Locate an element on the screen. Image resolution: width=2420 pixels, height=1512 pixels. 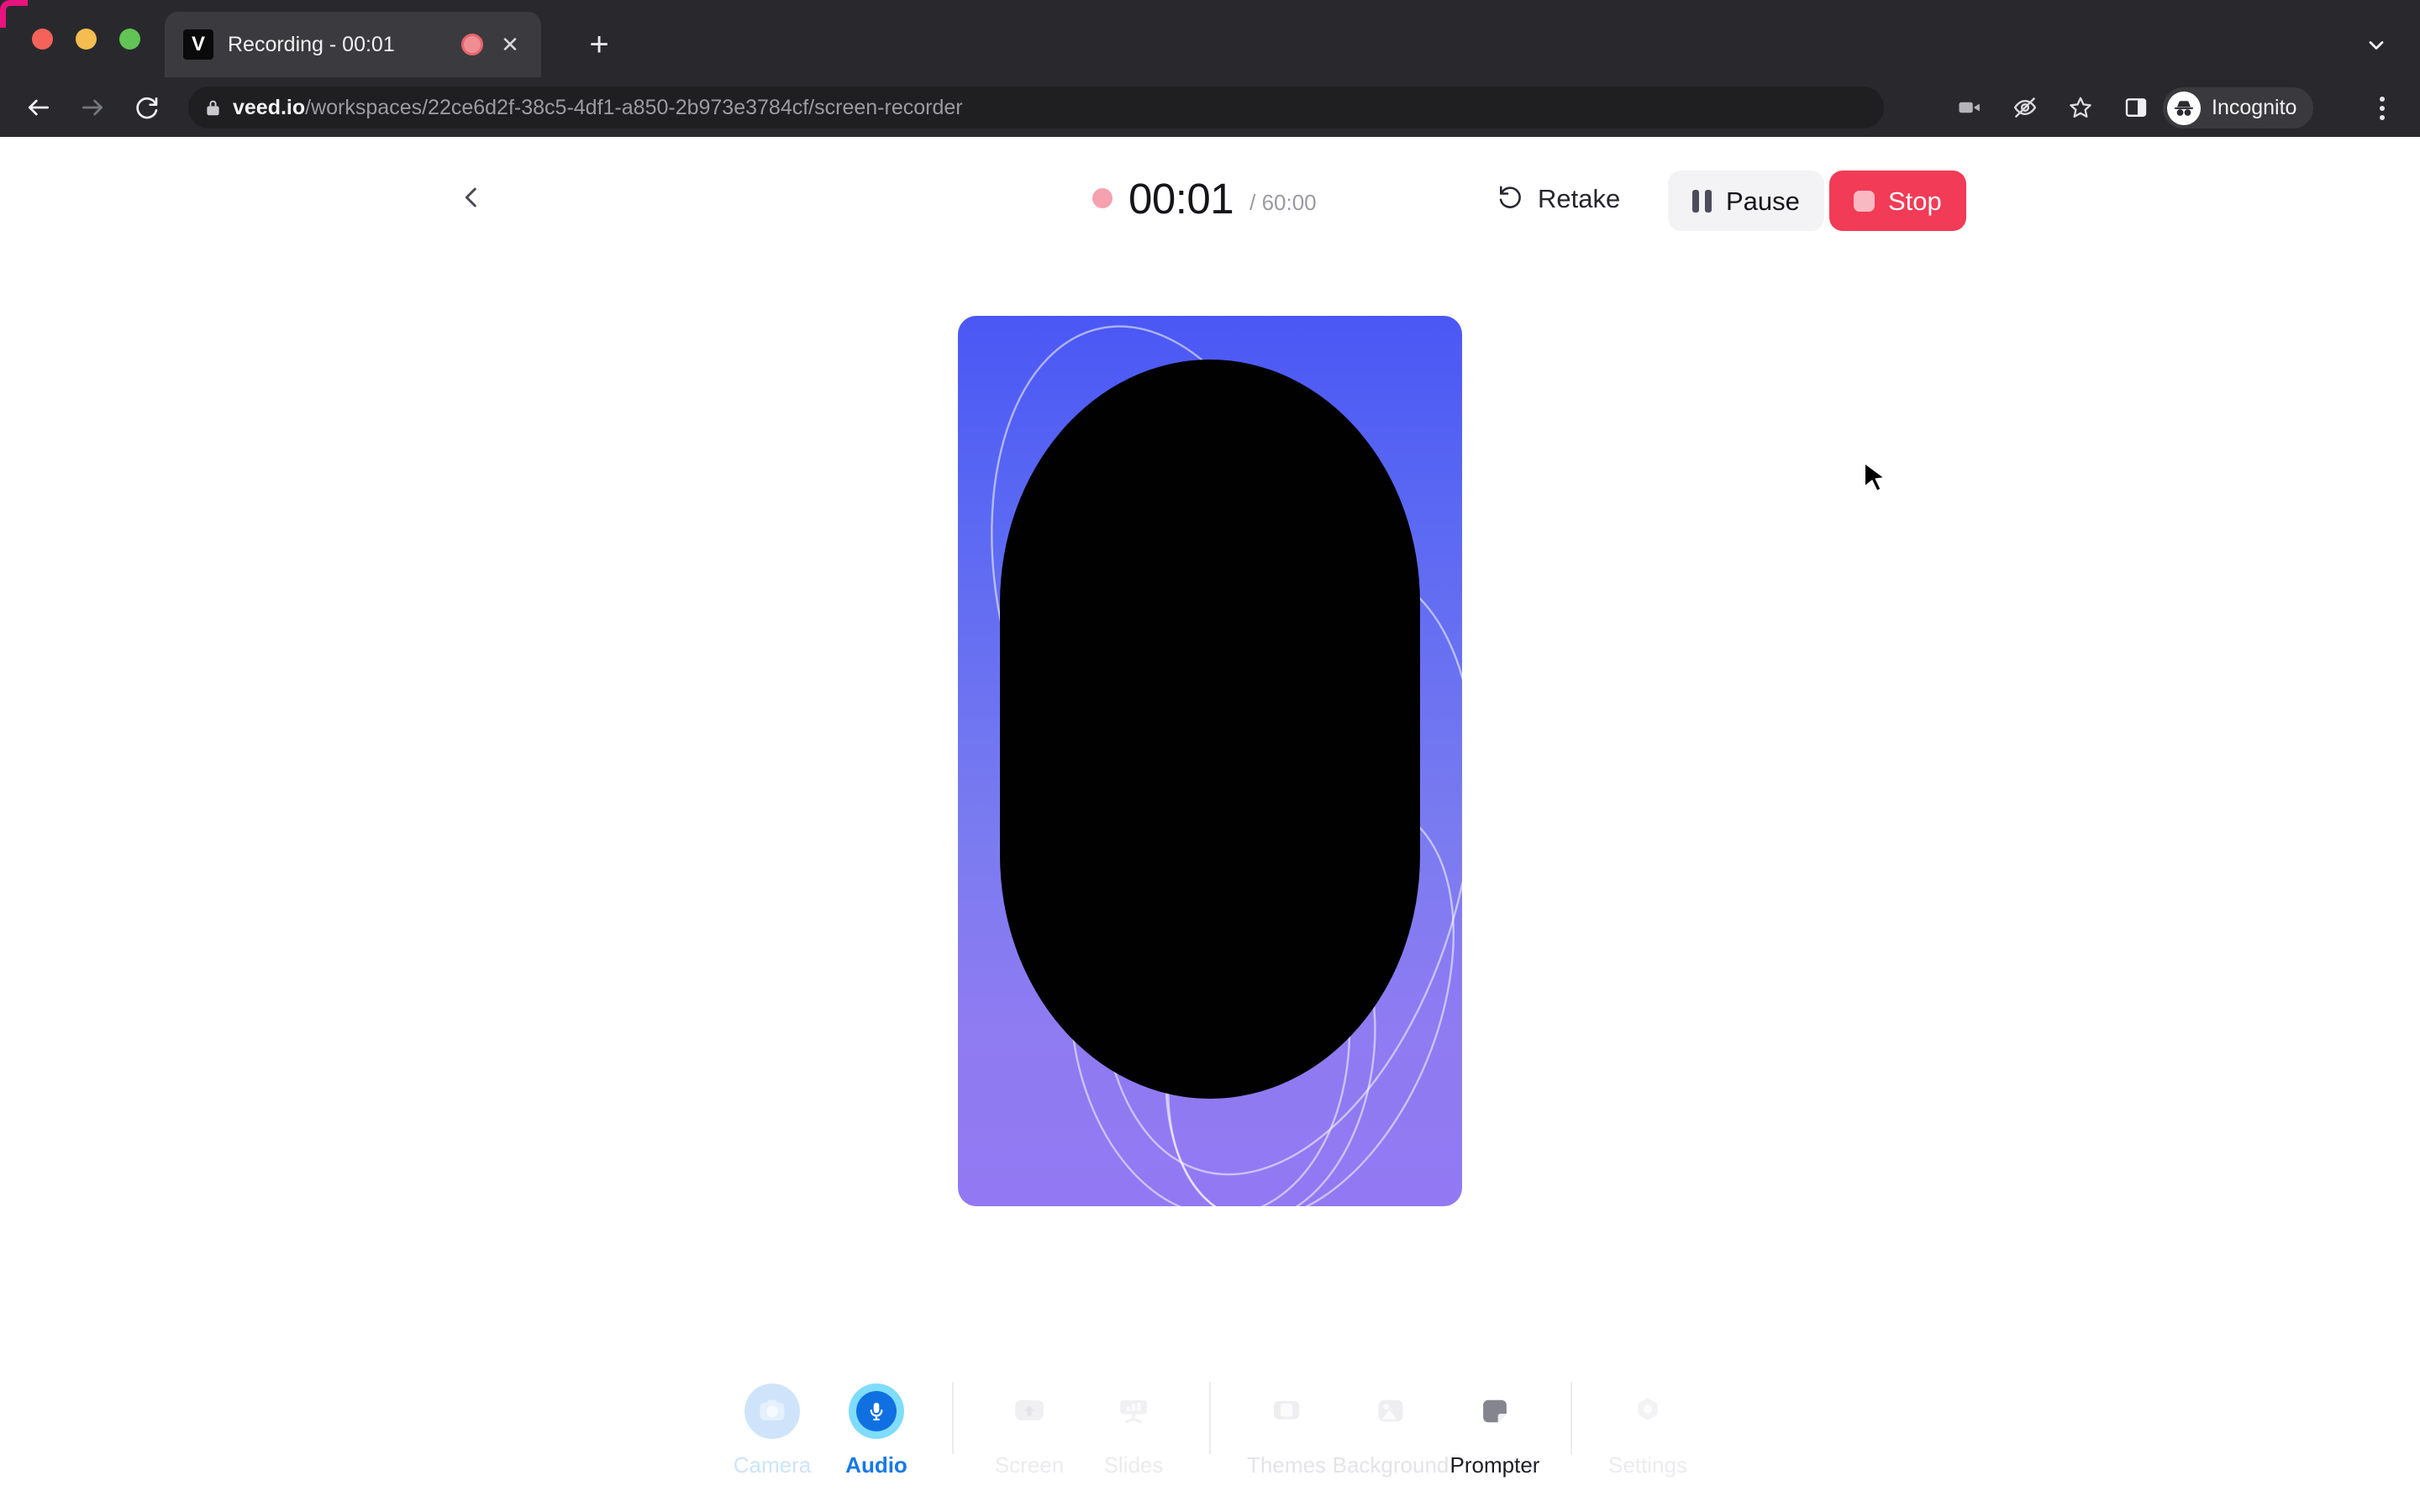
toolbar-item-screen: Screen is located at coordinates (1029, 1424).